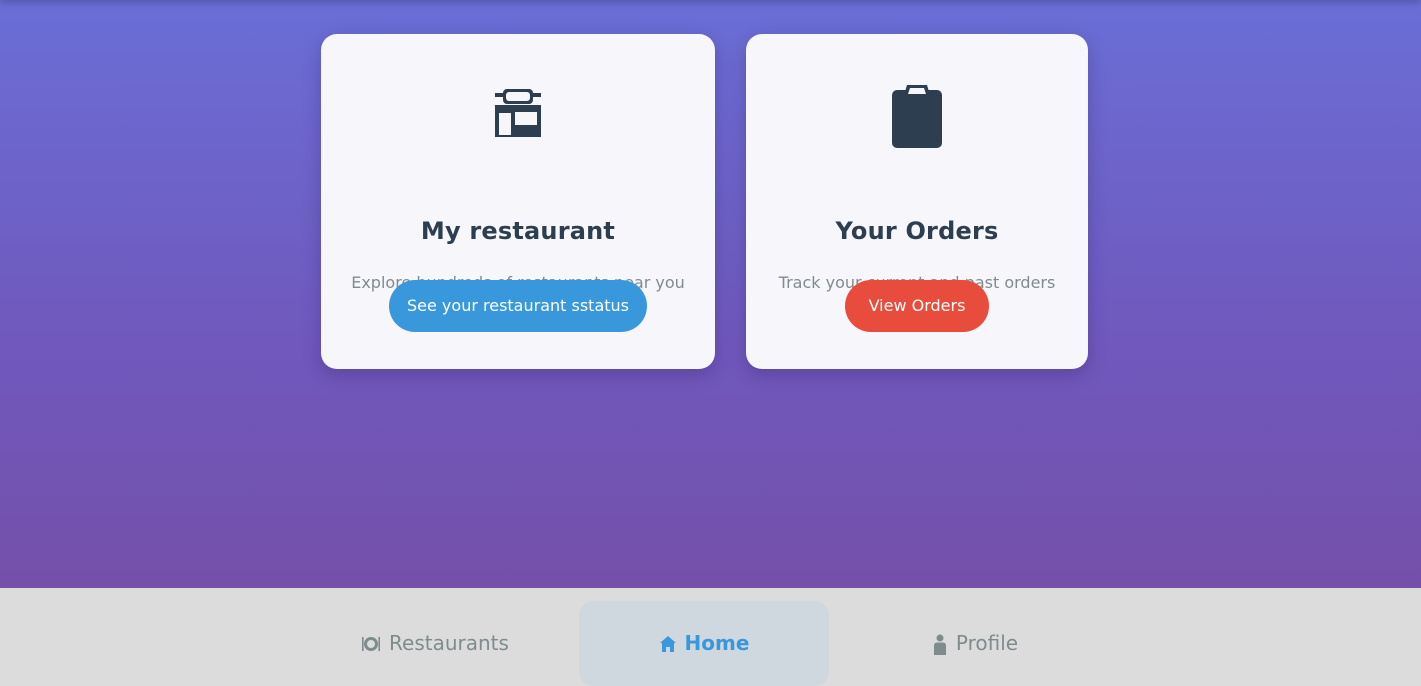  Describe the element at coordinates (917, 117) in the screenshot. I see `clipboard-icon` at that location.